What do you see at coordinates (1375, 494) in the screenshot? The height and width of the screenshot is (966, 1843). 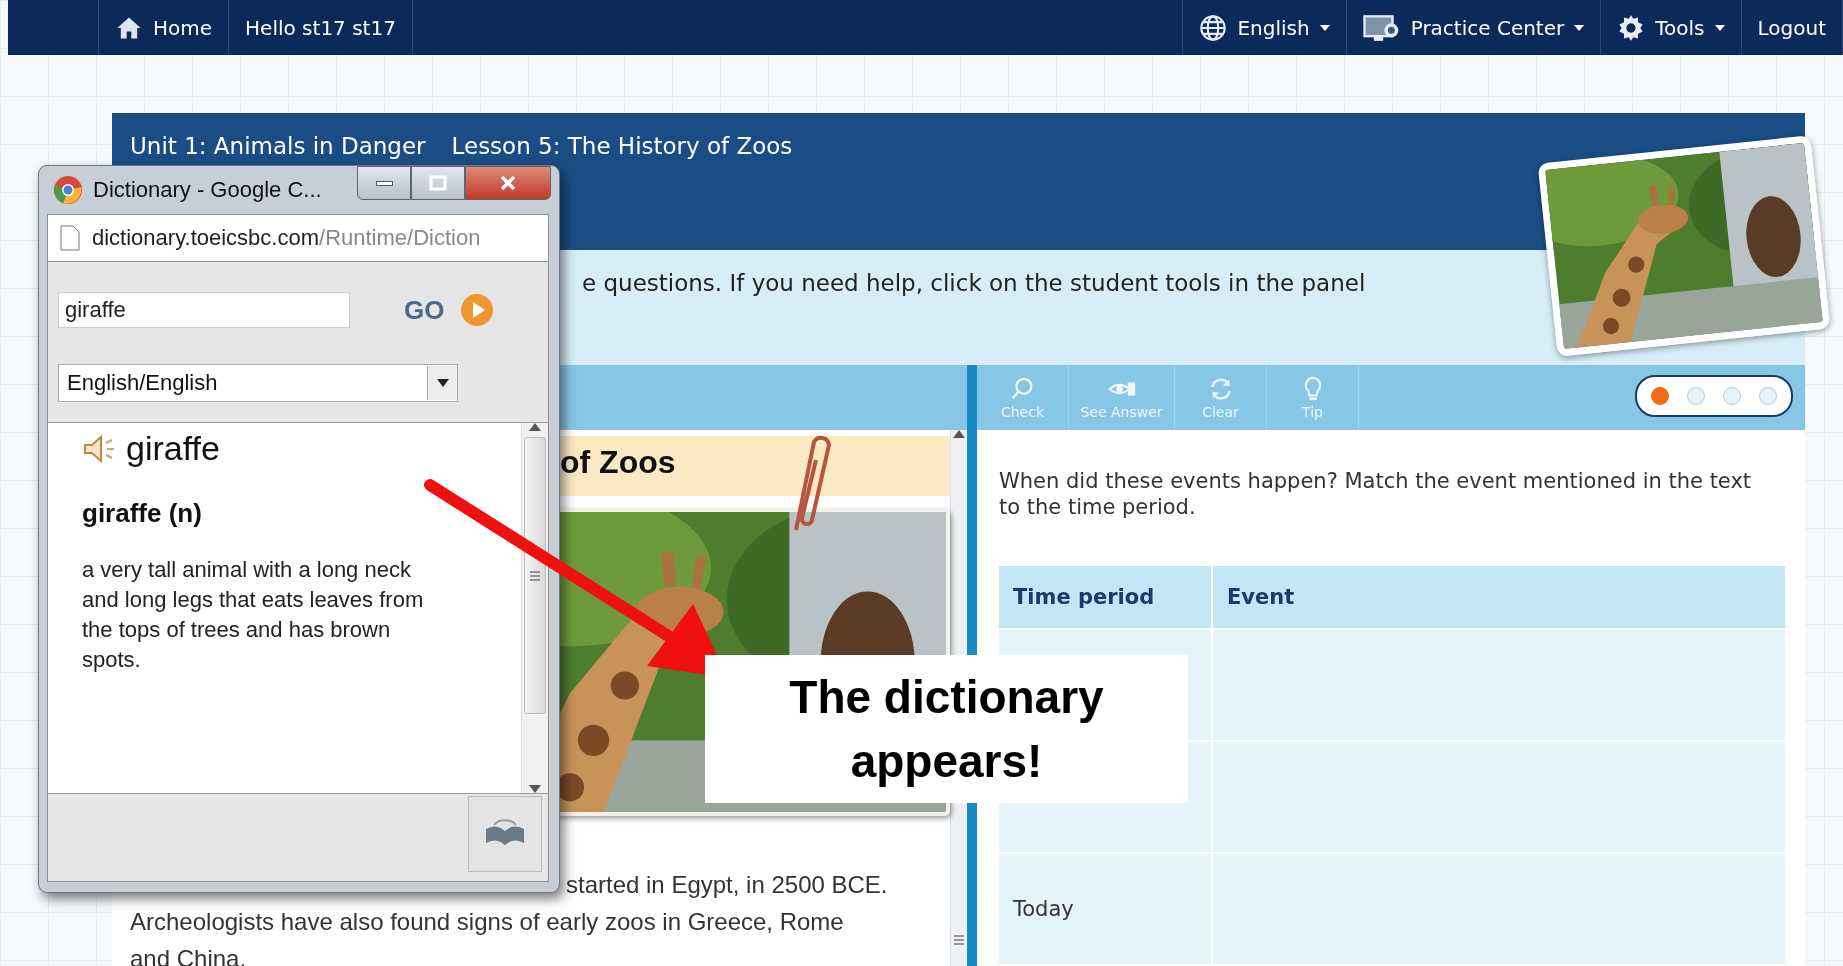 I see `question-text: When did these events happen? Match the event mentioned in the text to the time period.` at bounding box center [1375, 494].